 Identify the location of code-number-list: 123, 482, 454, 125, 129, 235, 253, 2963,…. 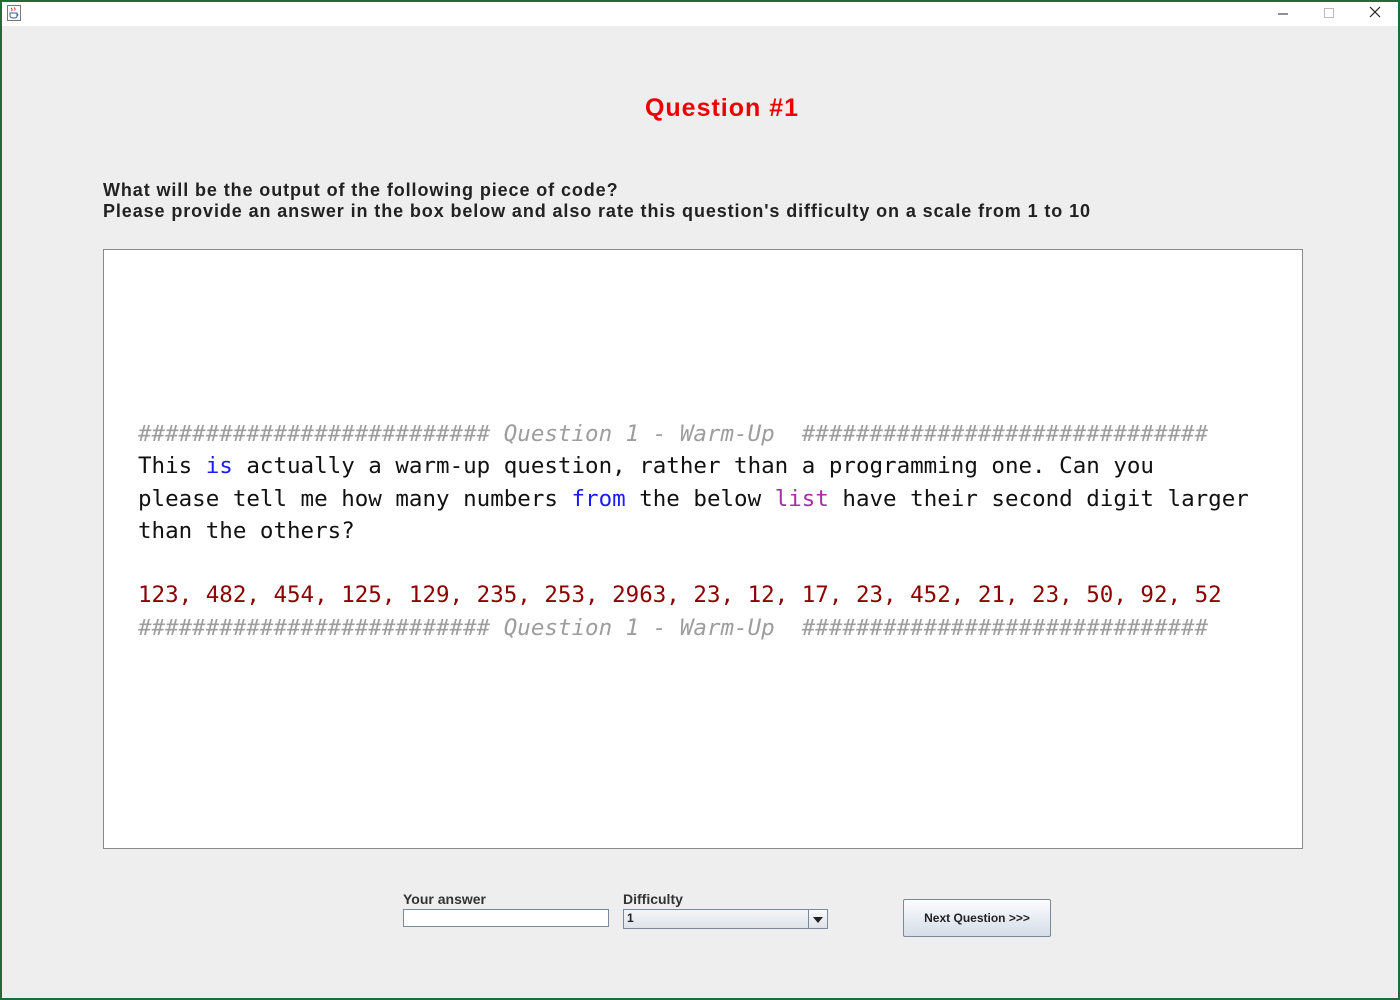
(680, 595).